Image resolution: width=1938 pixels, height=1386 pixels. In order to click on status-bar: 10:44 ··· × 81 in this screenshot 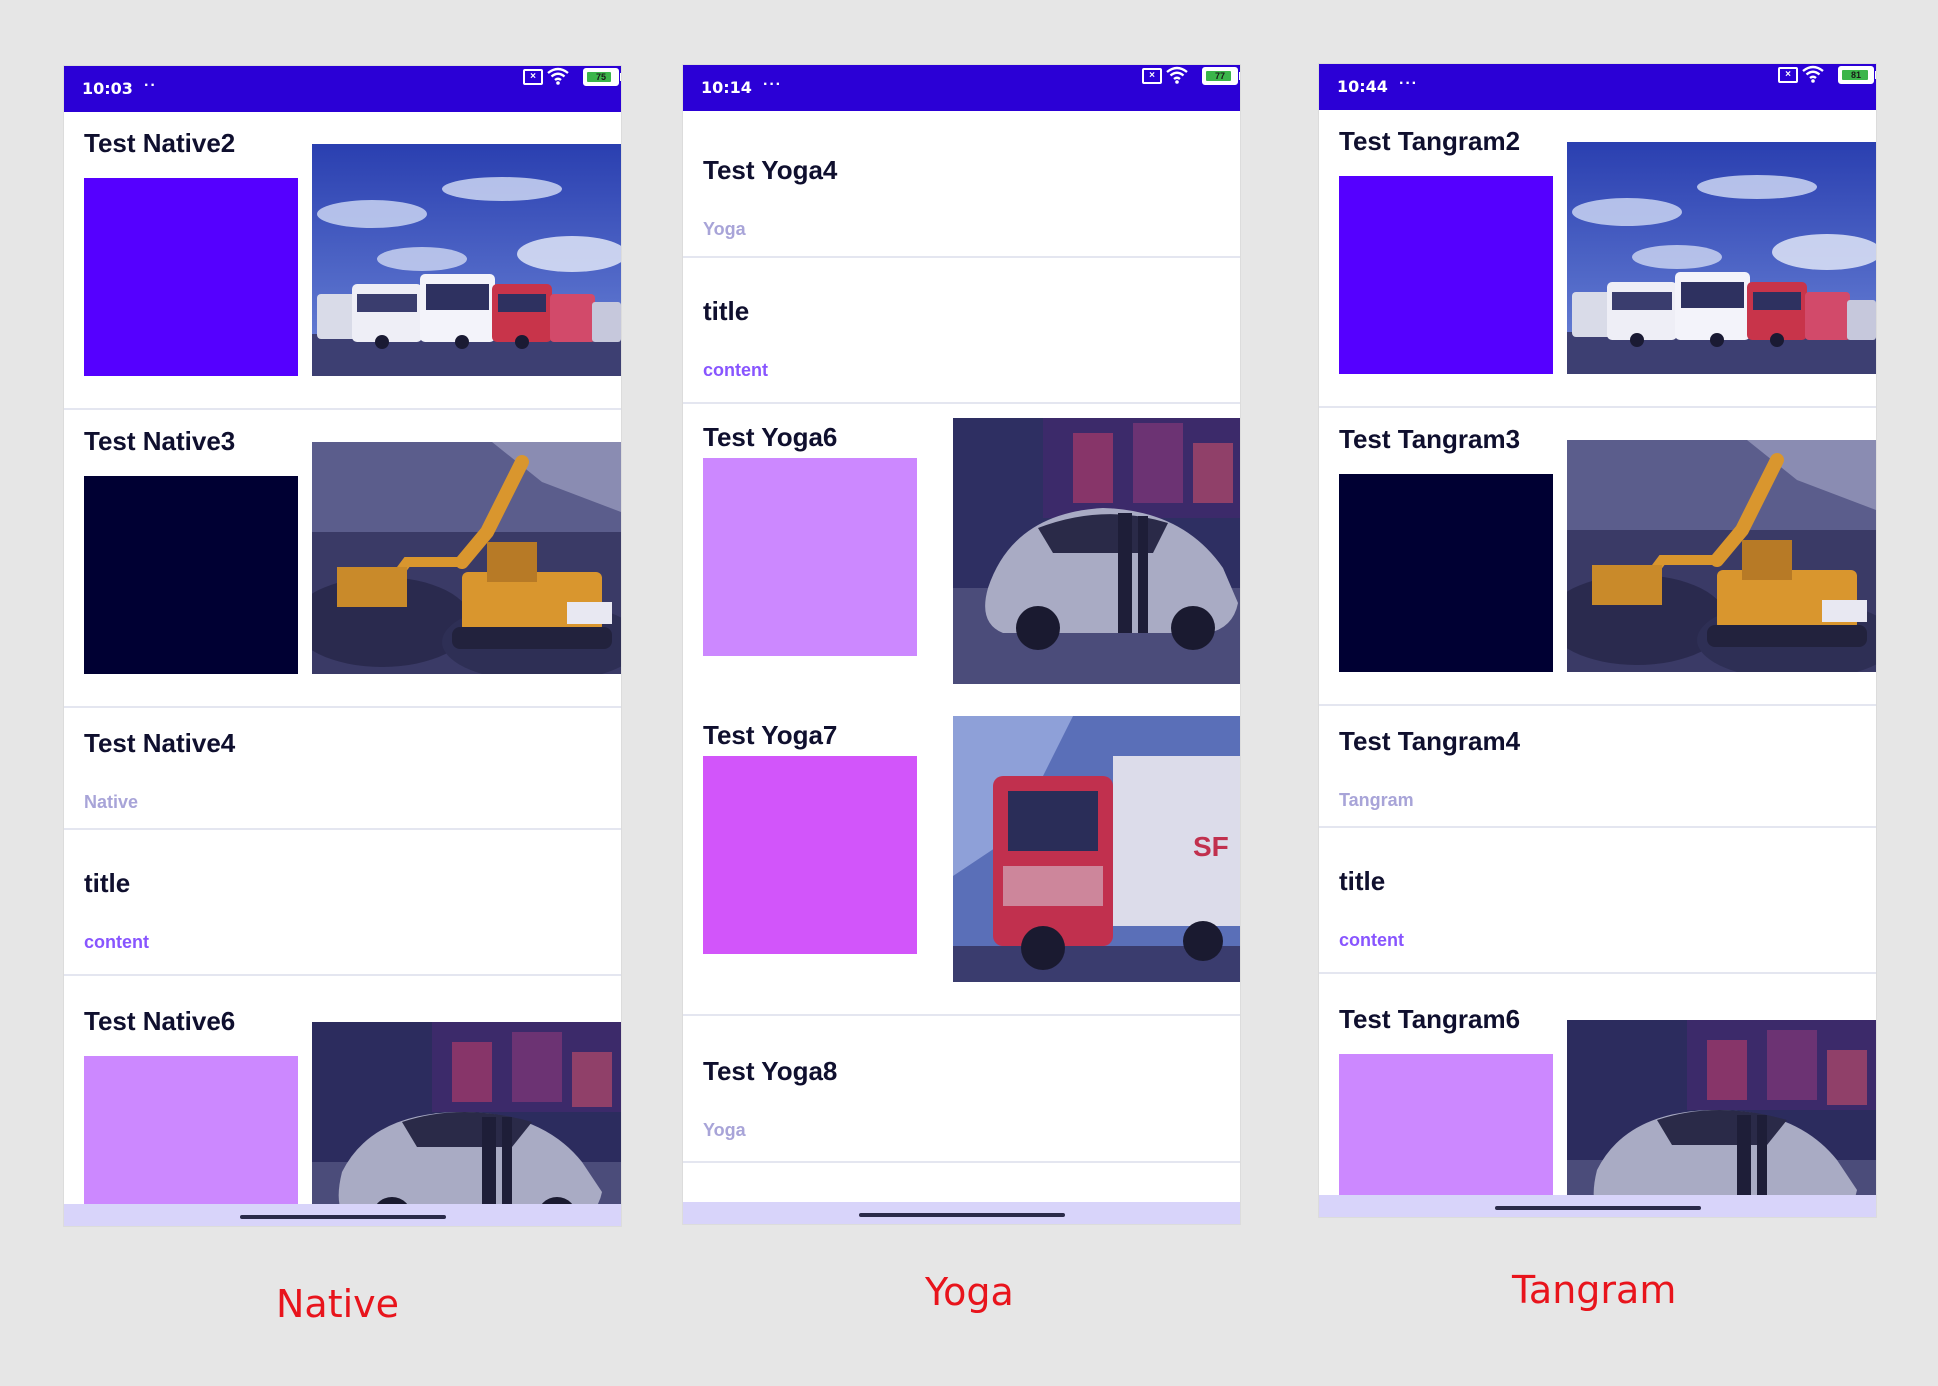, I will do `click(1597, 87)`.